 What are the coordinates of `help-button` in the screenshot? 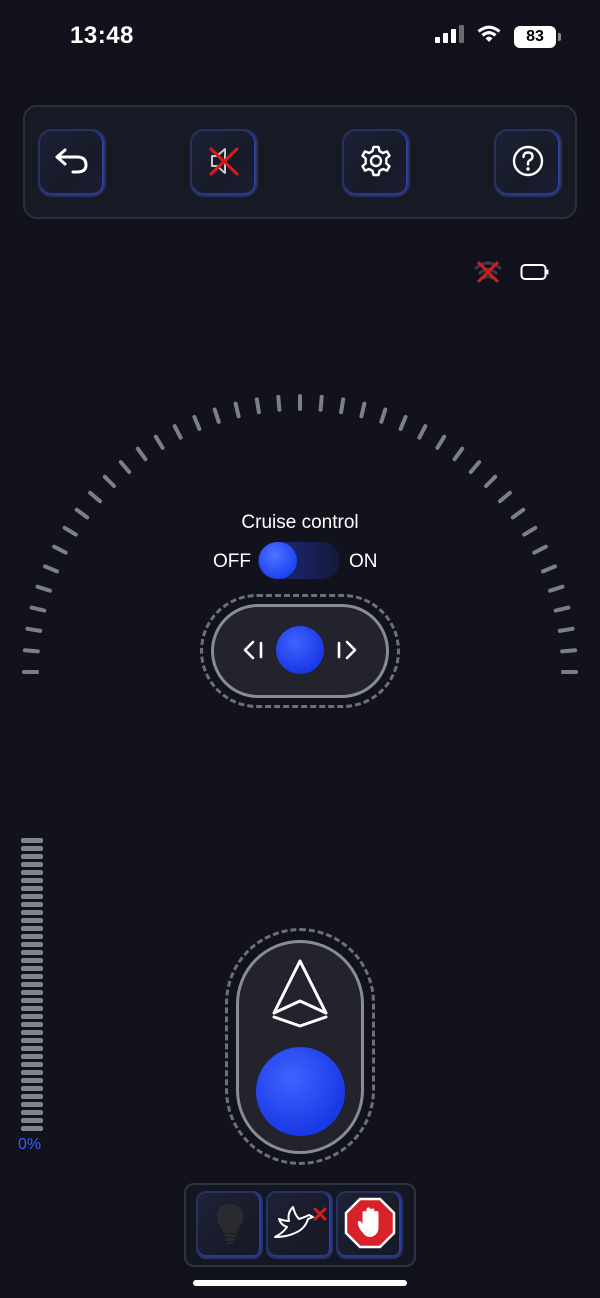 It's located at (528, 163).